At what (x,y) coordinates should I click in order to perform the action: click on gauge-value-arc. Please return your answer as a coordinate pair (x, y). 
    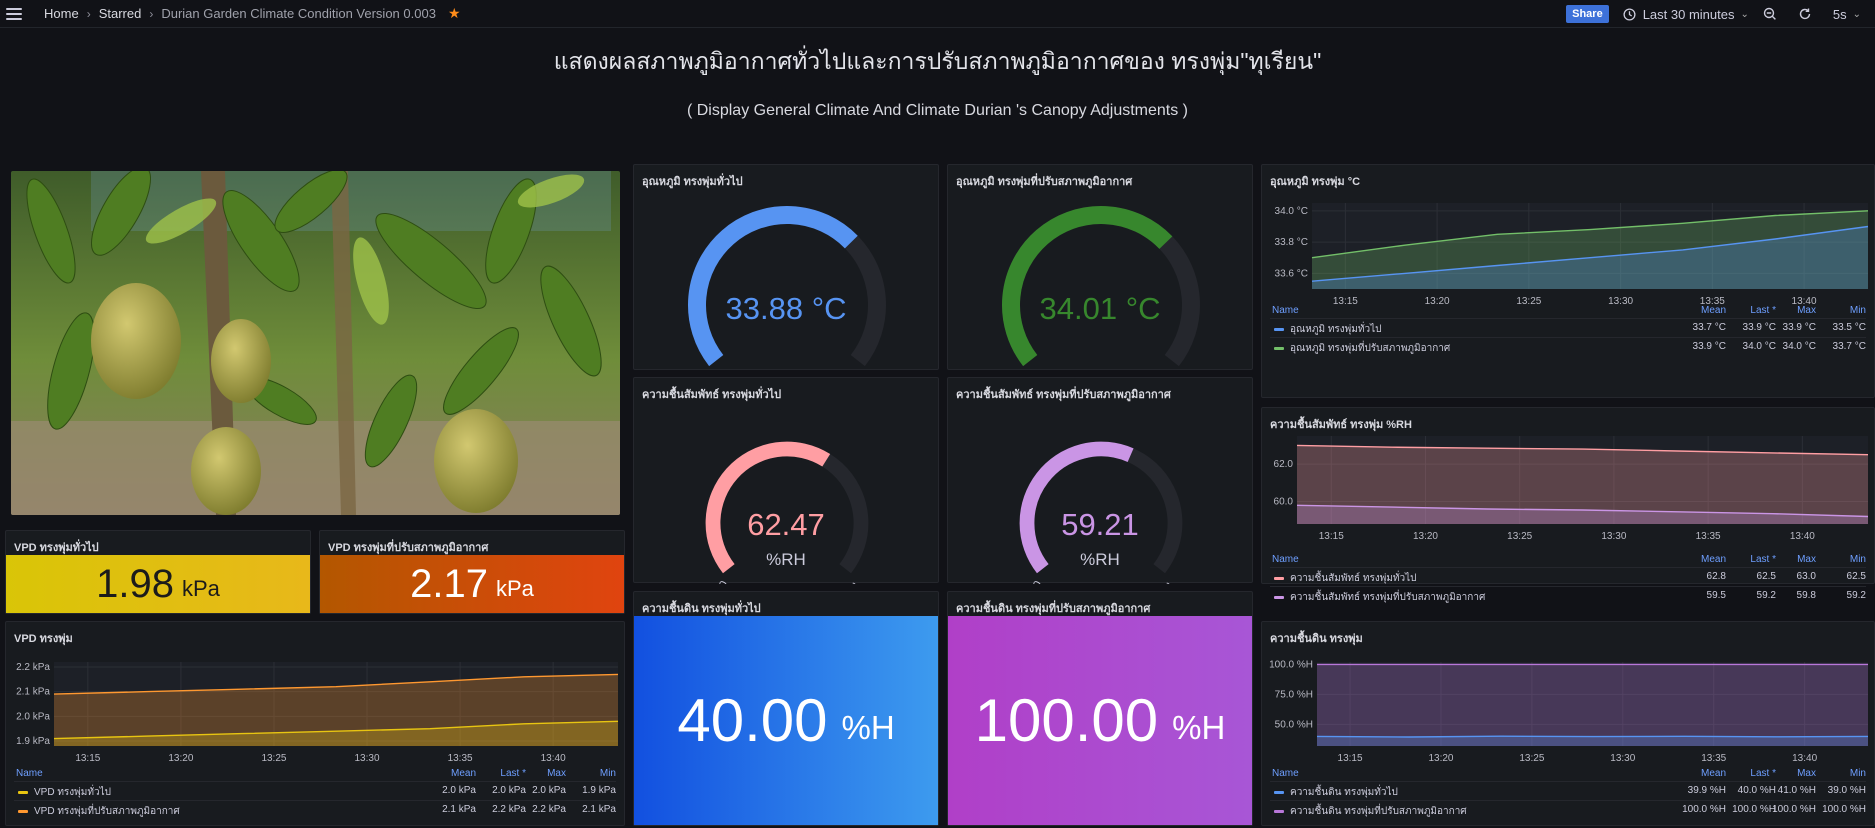
    Looking at the image, I should click on (1087, 286).